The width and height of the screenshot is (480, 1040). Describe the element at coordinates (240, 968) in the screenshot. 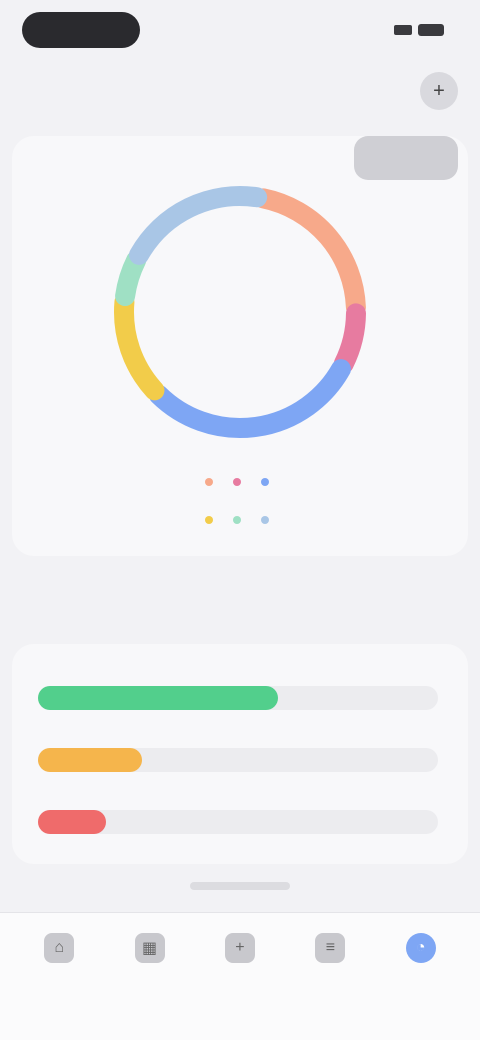

I see `tab-2: +` at that location.